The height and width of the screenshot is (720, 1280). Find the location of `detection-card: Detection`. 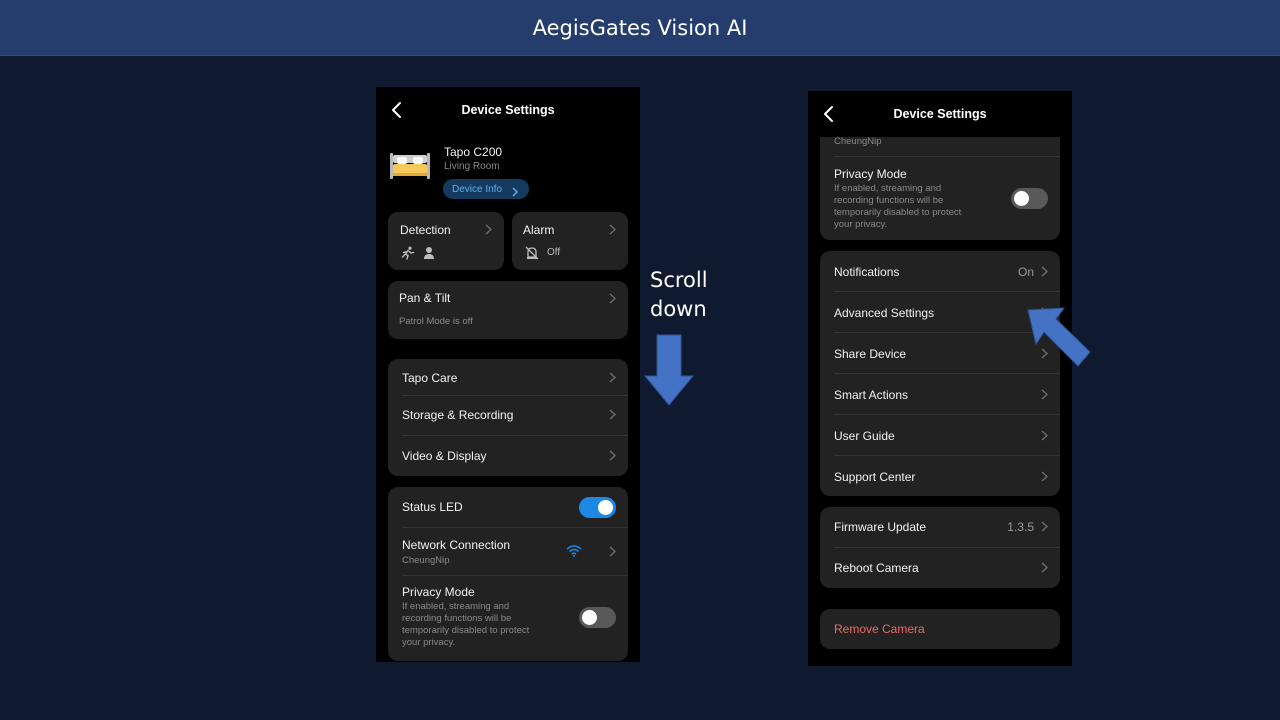

detection-card: Detection is located at coordinates (446, 241).